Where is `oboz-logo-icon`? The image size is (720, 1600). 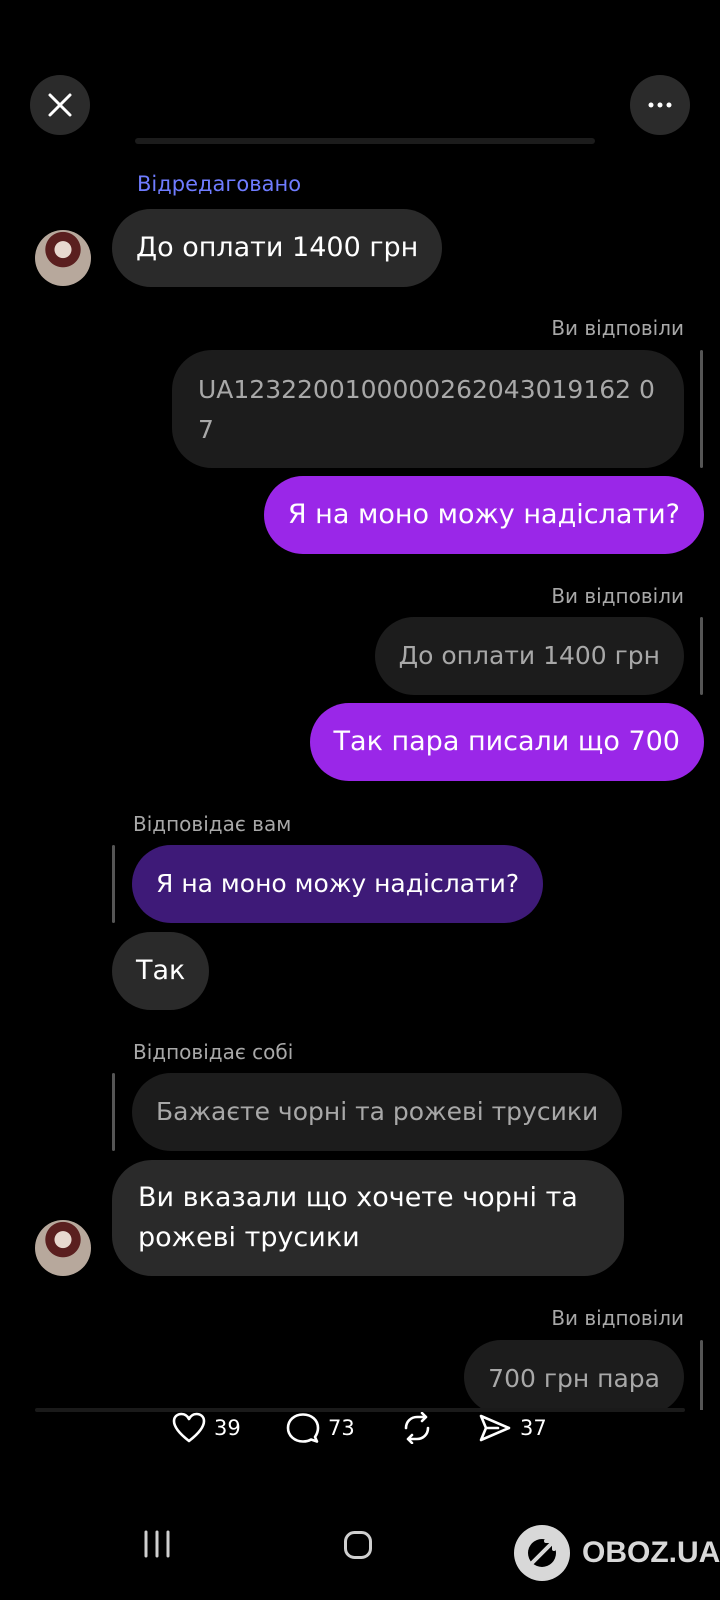 oboz-logo-icon is located at coordinates (542, 1553).